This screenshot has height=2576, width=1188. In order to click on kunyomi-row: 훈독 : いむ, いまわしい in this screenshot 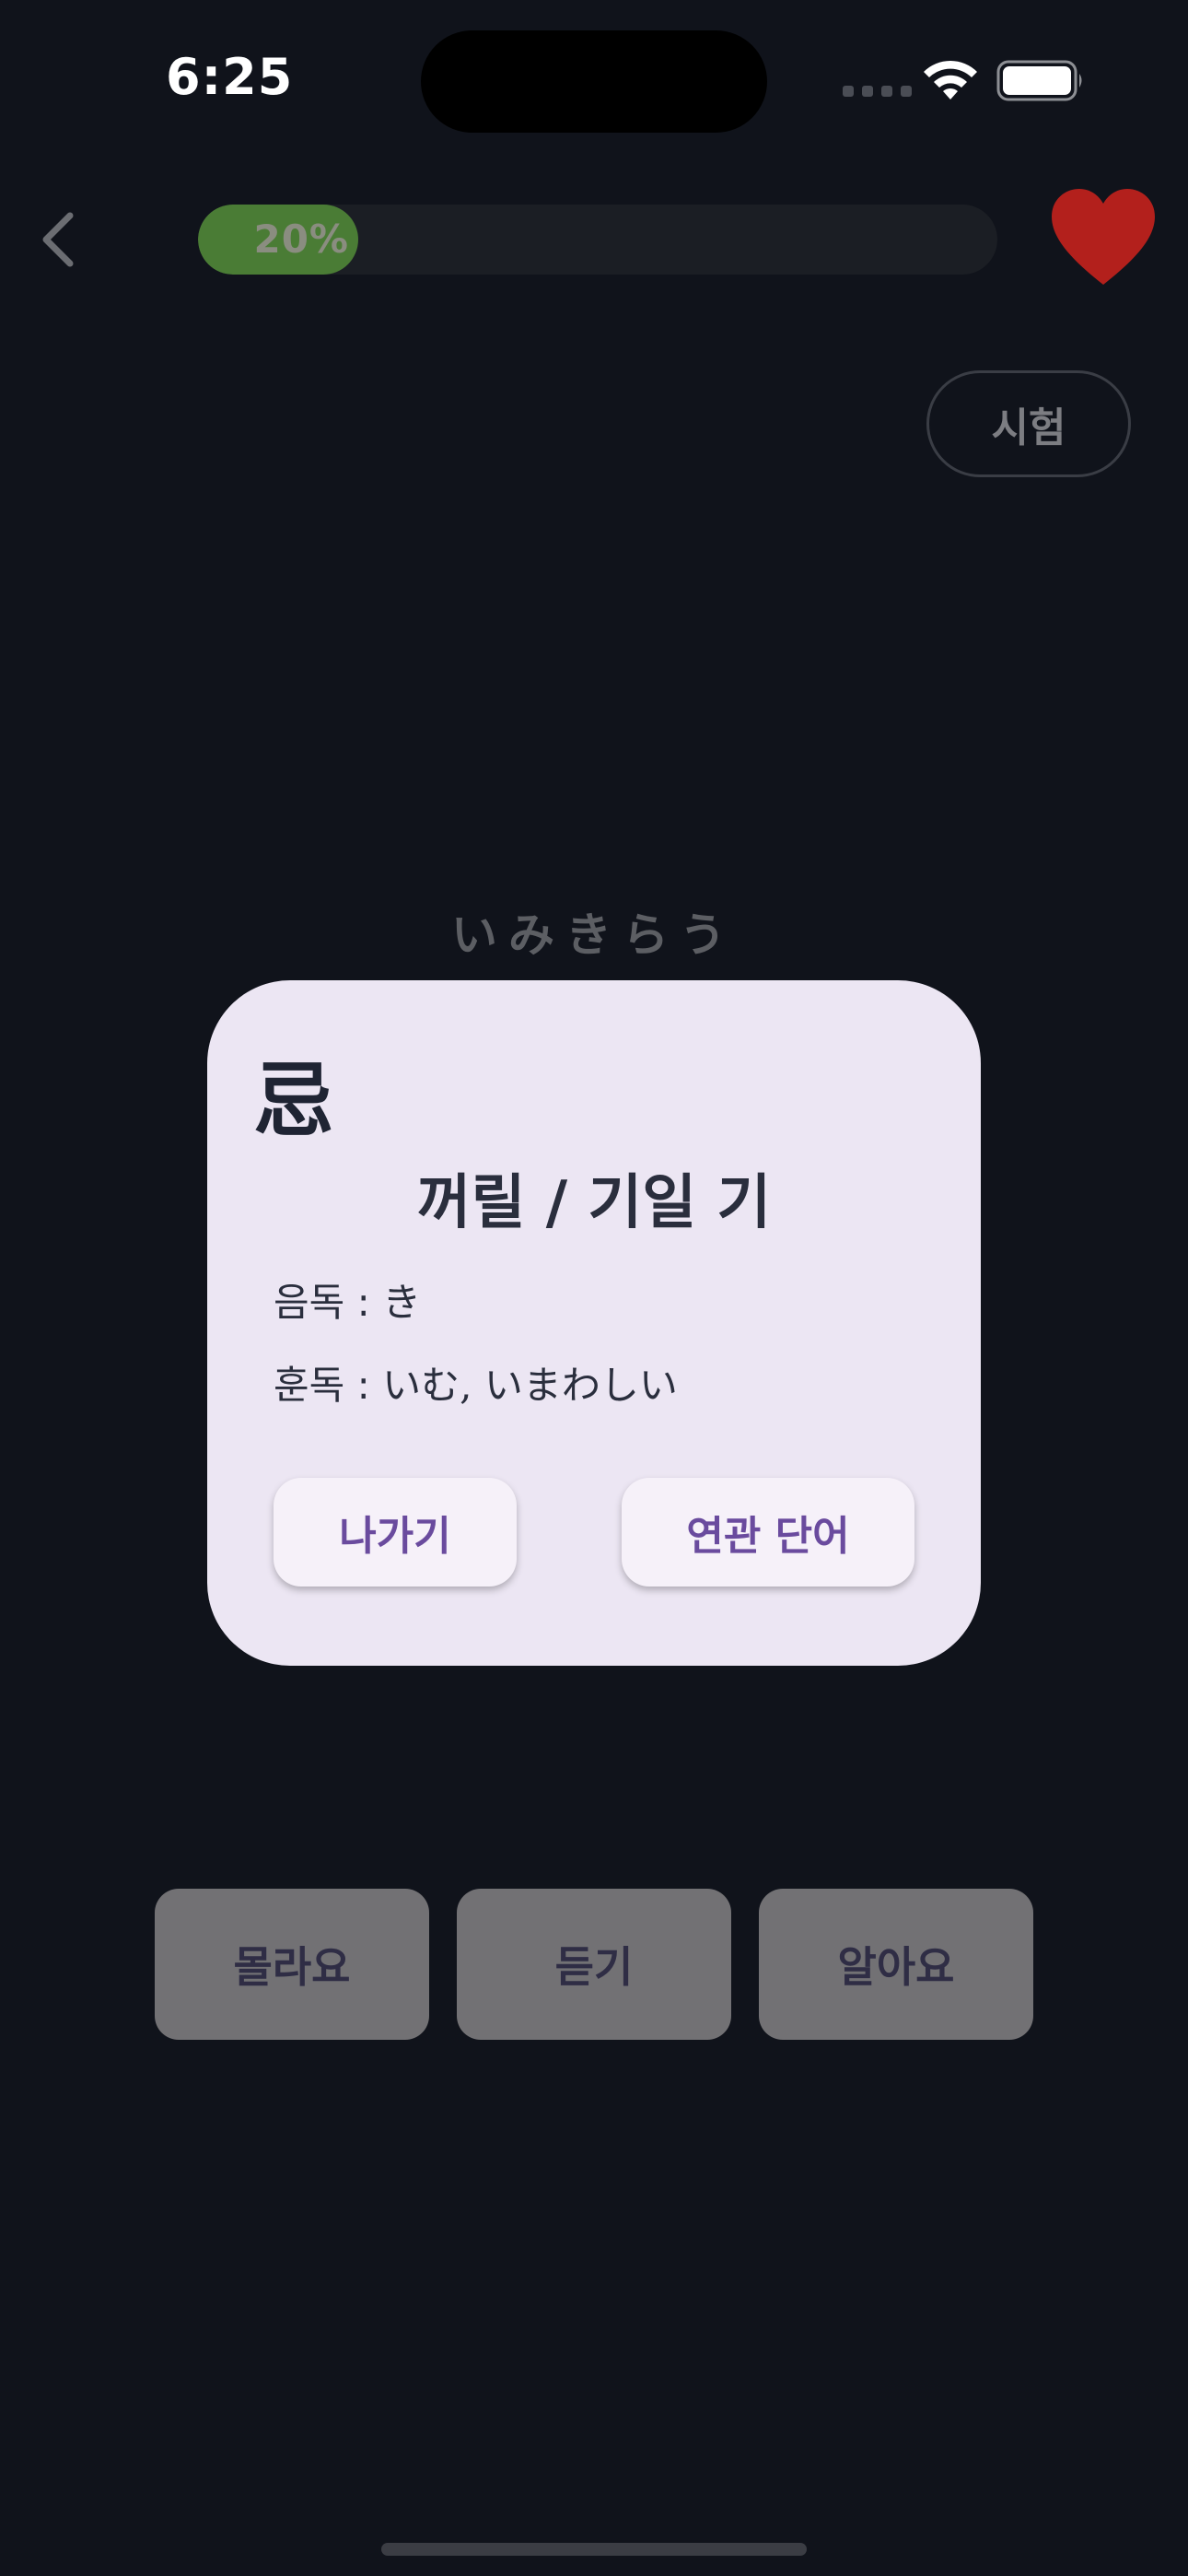, I will do `click(476, 1382)`.